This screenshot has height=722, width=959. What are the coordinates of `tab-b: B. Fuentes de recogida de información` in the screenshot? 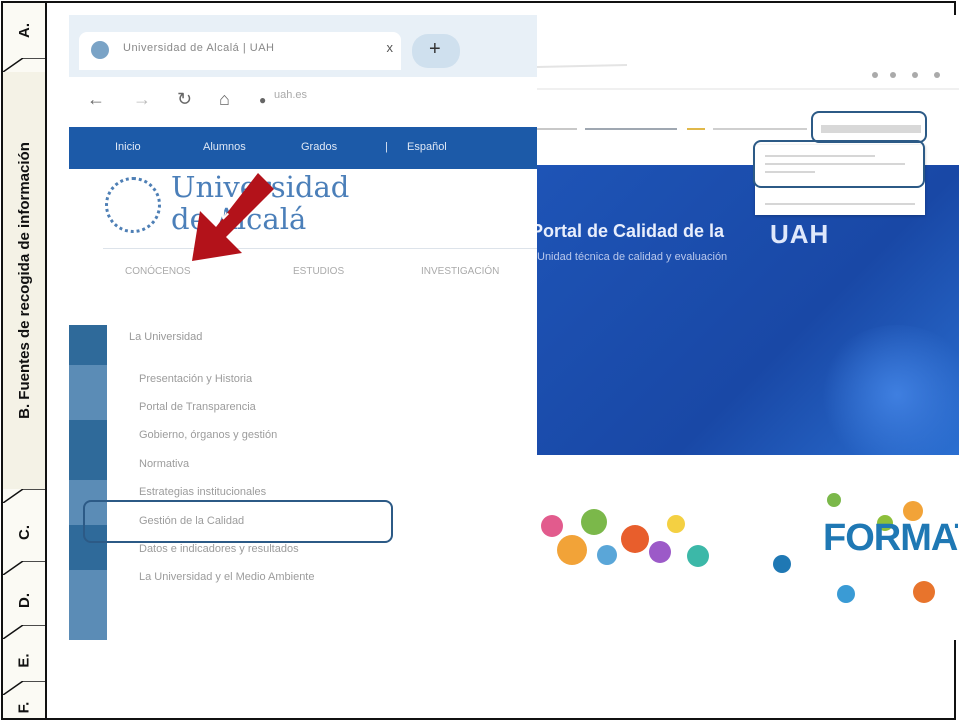 It's located at (24, 280).